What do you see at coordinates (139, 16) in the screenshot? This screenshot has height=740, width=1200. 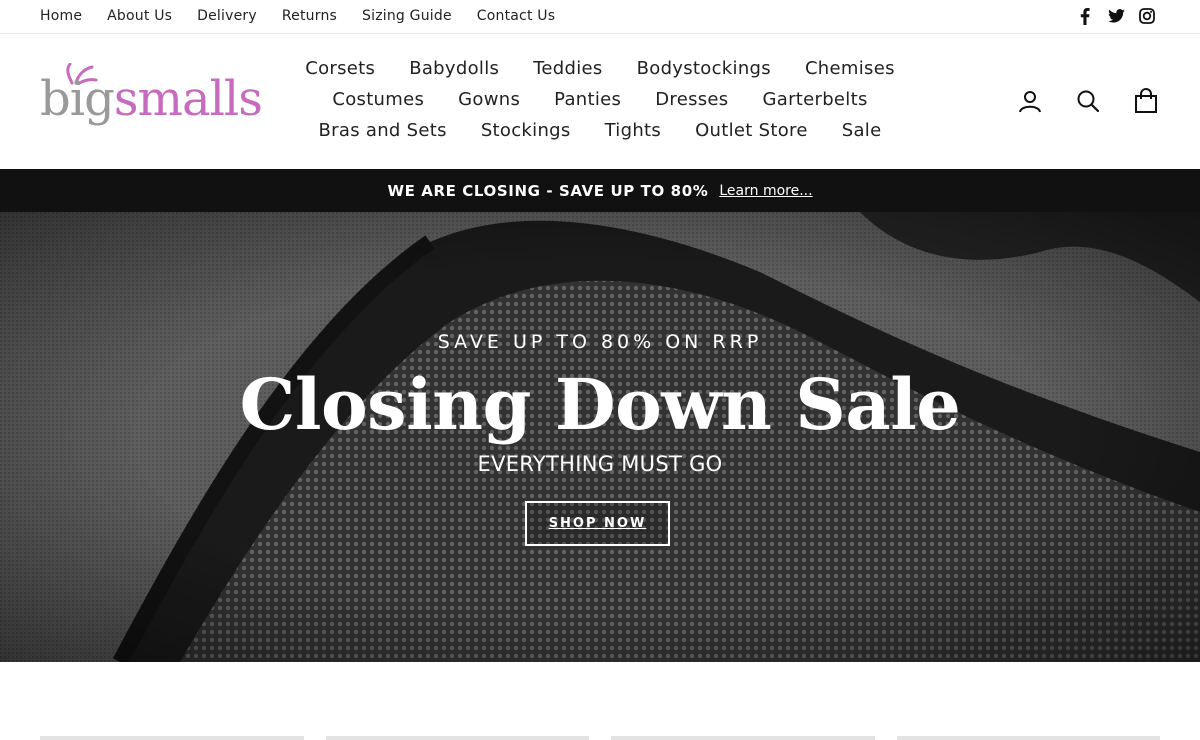 I see `utility-link-about: About Us` at bounding box center [139, 16].